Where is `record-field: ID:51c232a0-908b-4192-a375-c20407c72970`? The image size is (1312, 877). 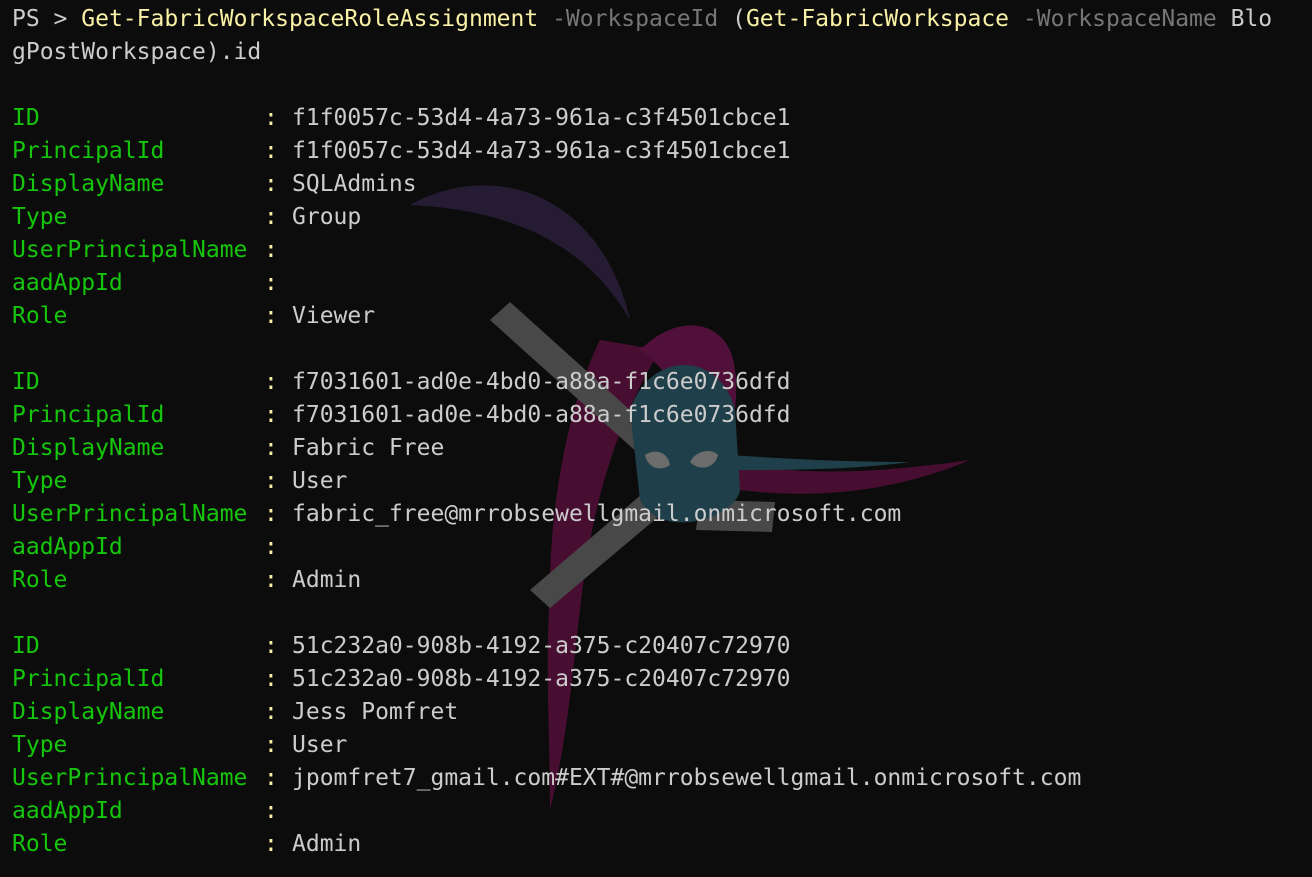
record-field: ID:51c232a0-908b-4192-a375-c20407c72970 is located at coordinates (657, 646).